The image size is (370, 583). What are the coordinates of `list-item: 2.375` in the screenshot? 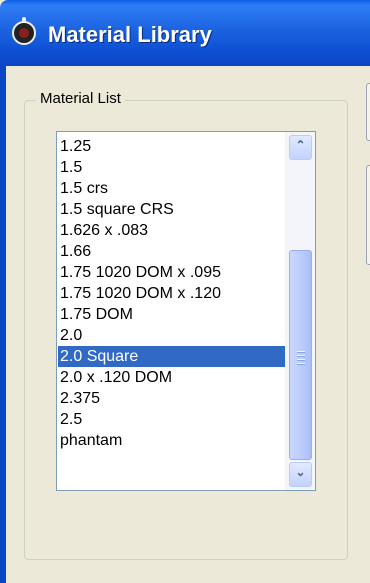 It's located at (172, 398).